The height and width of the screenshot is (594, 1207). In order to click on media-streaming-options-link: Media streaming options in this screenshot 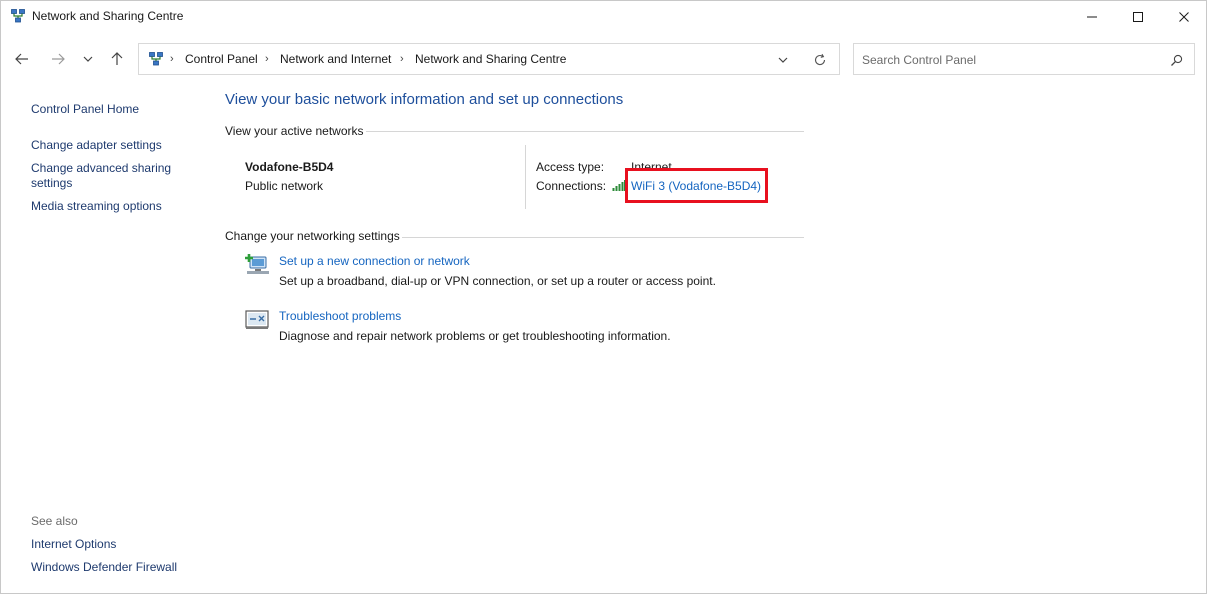, I will do `click(96, 206)`.